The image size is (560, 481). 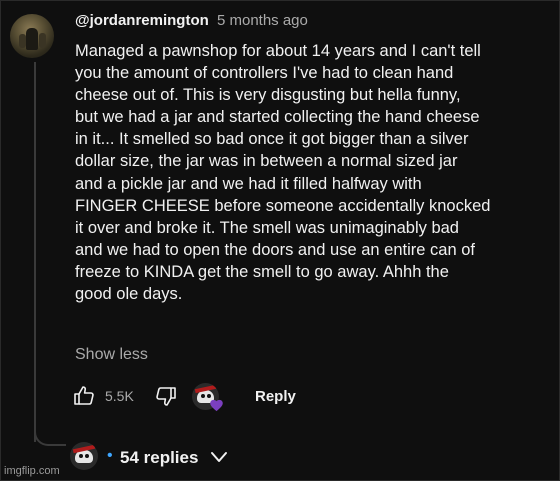 I want to click on comment-timestamp: 5 months ago, so click(x=262, y=20).